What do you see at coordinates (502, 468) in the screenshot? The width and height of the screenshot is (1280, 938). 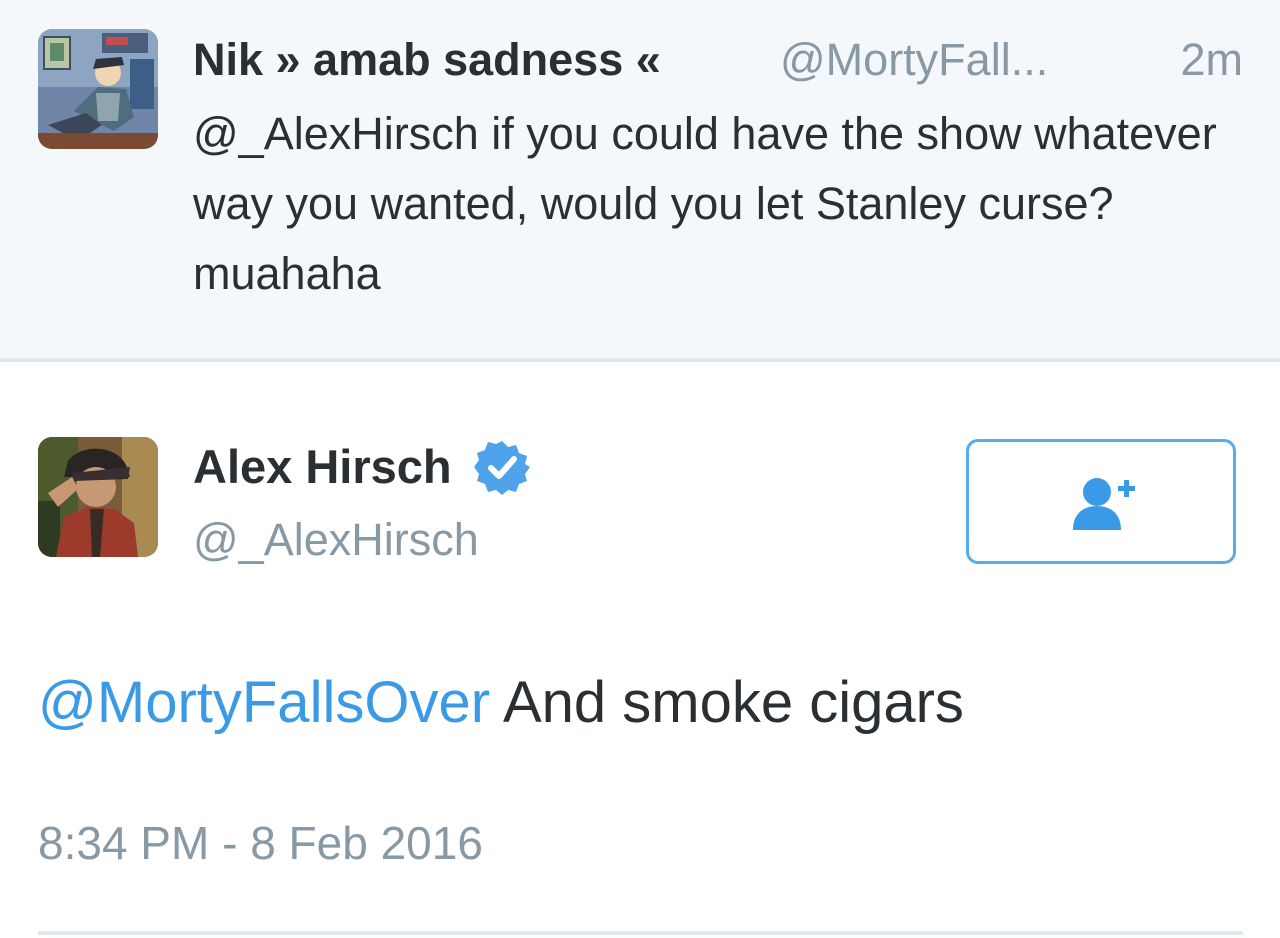 I see `verified-badge-icon` at bounding box center [502, 468].